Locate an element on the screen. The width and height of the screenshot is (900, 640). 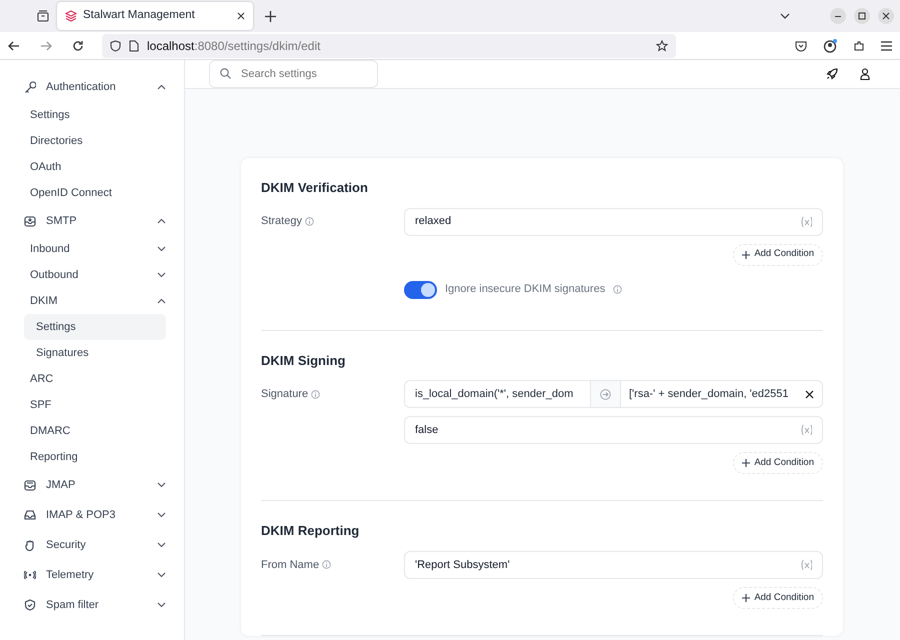
nav-section-label: Security is located at coordinates (96, 545).